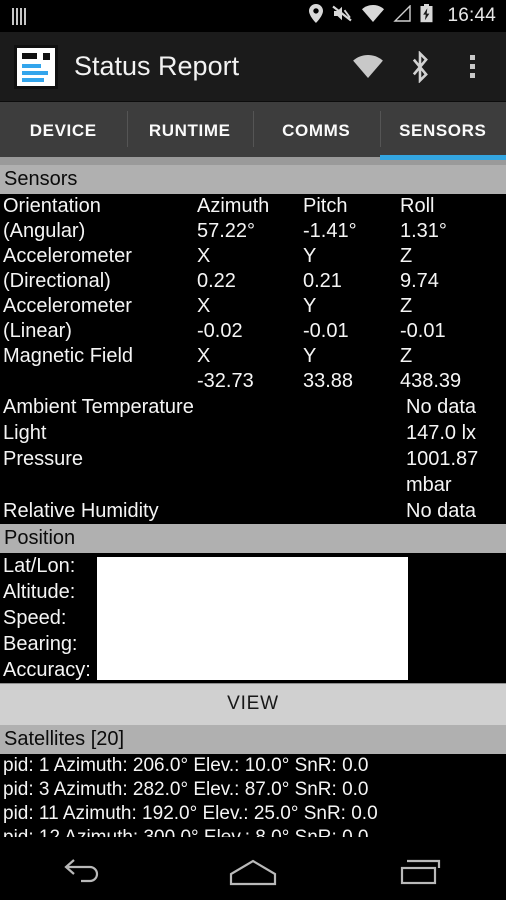  Describe the element at coordinates (253, 281) in the screenshot. I see `sensor-row-values: (Directional) 0.22 0.21 9.74` at that location.